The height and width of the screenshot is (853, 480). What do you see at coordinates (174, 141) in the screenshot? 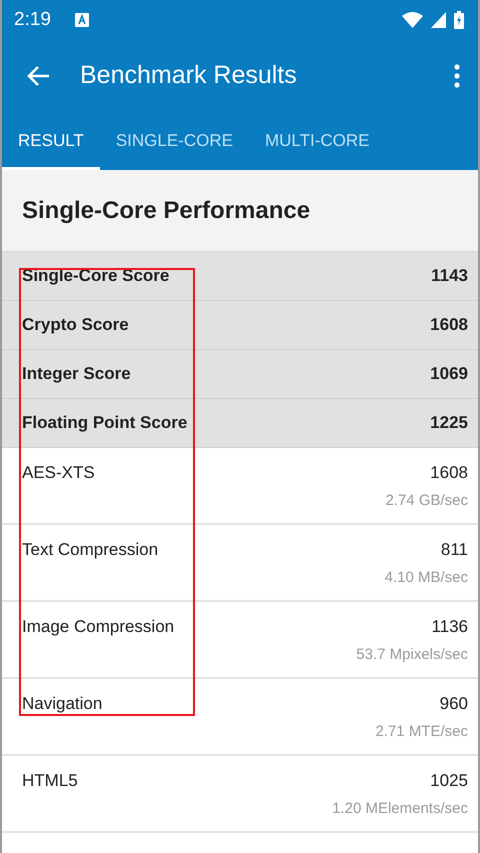
I see `tab: SINGLE-CORE` at bounding box center [174, 141].